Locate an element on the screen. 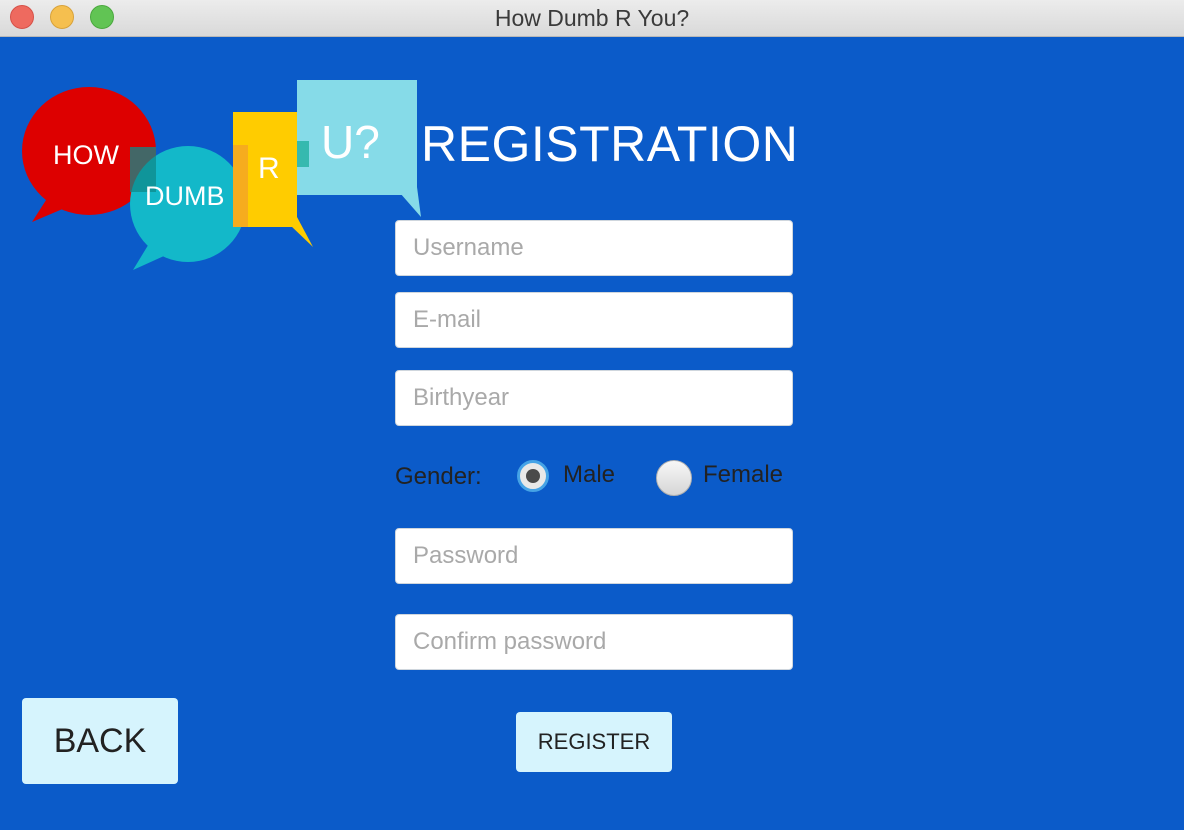 The image size is (1184, 830). window-title: How Dumb R You? is located at coordinates (592, 18).